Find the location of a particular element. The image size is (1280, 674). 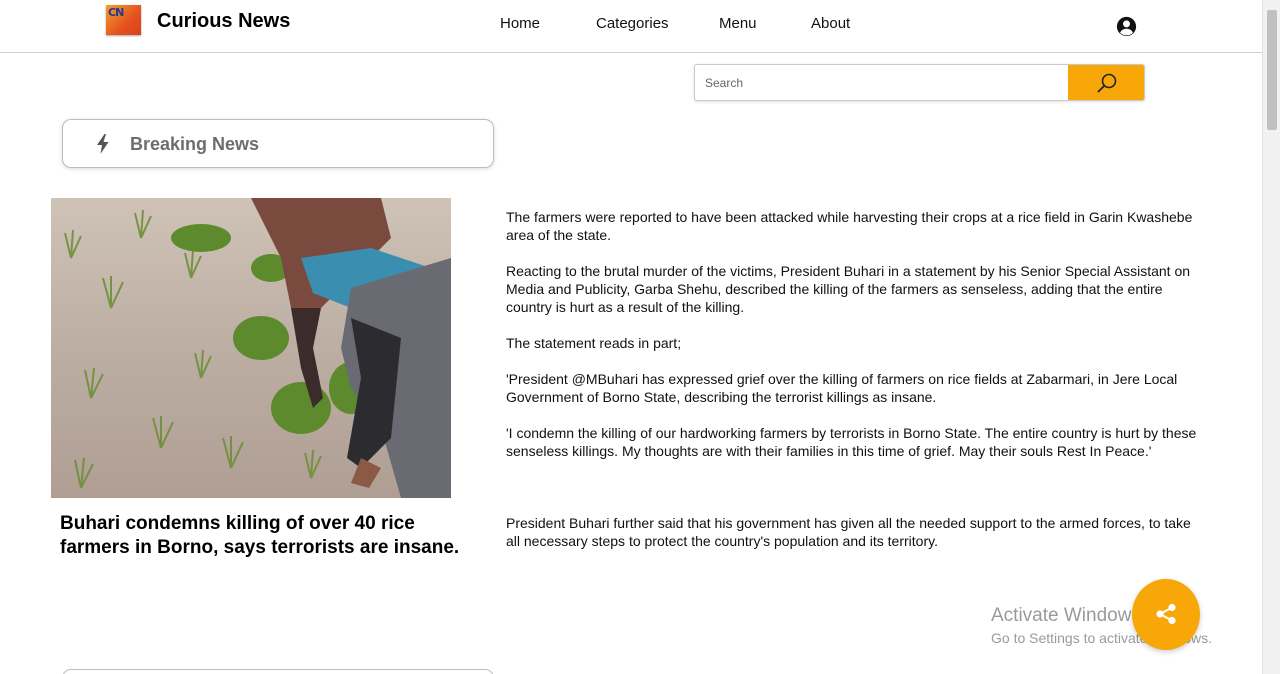

brand-name: Curious News is located at coordinates (223, 21).